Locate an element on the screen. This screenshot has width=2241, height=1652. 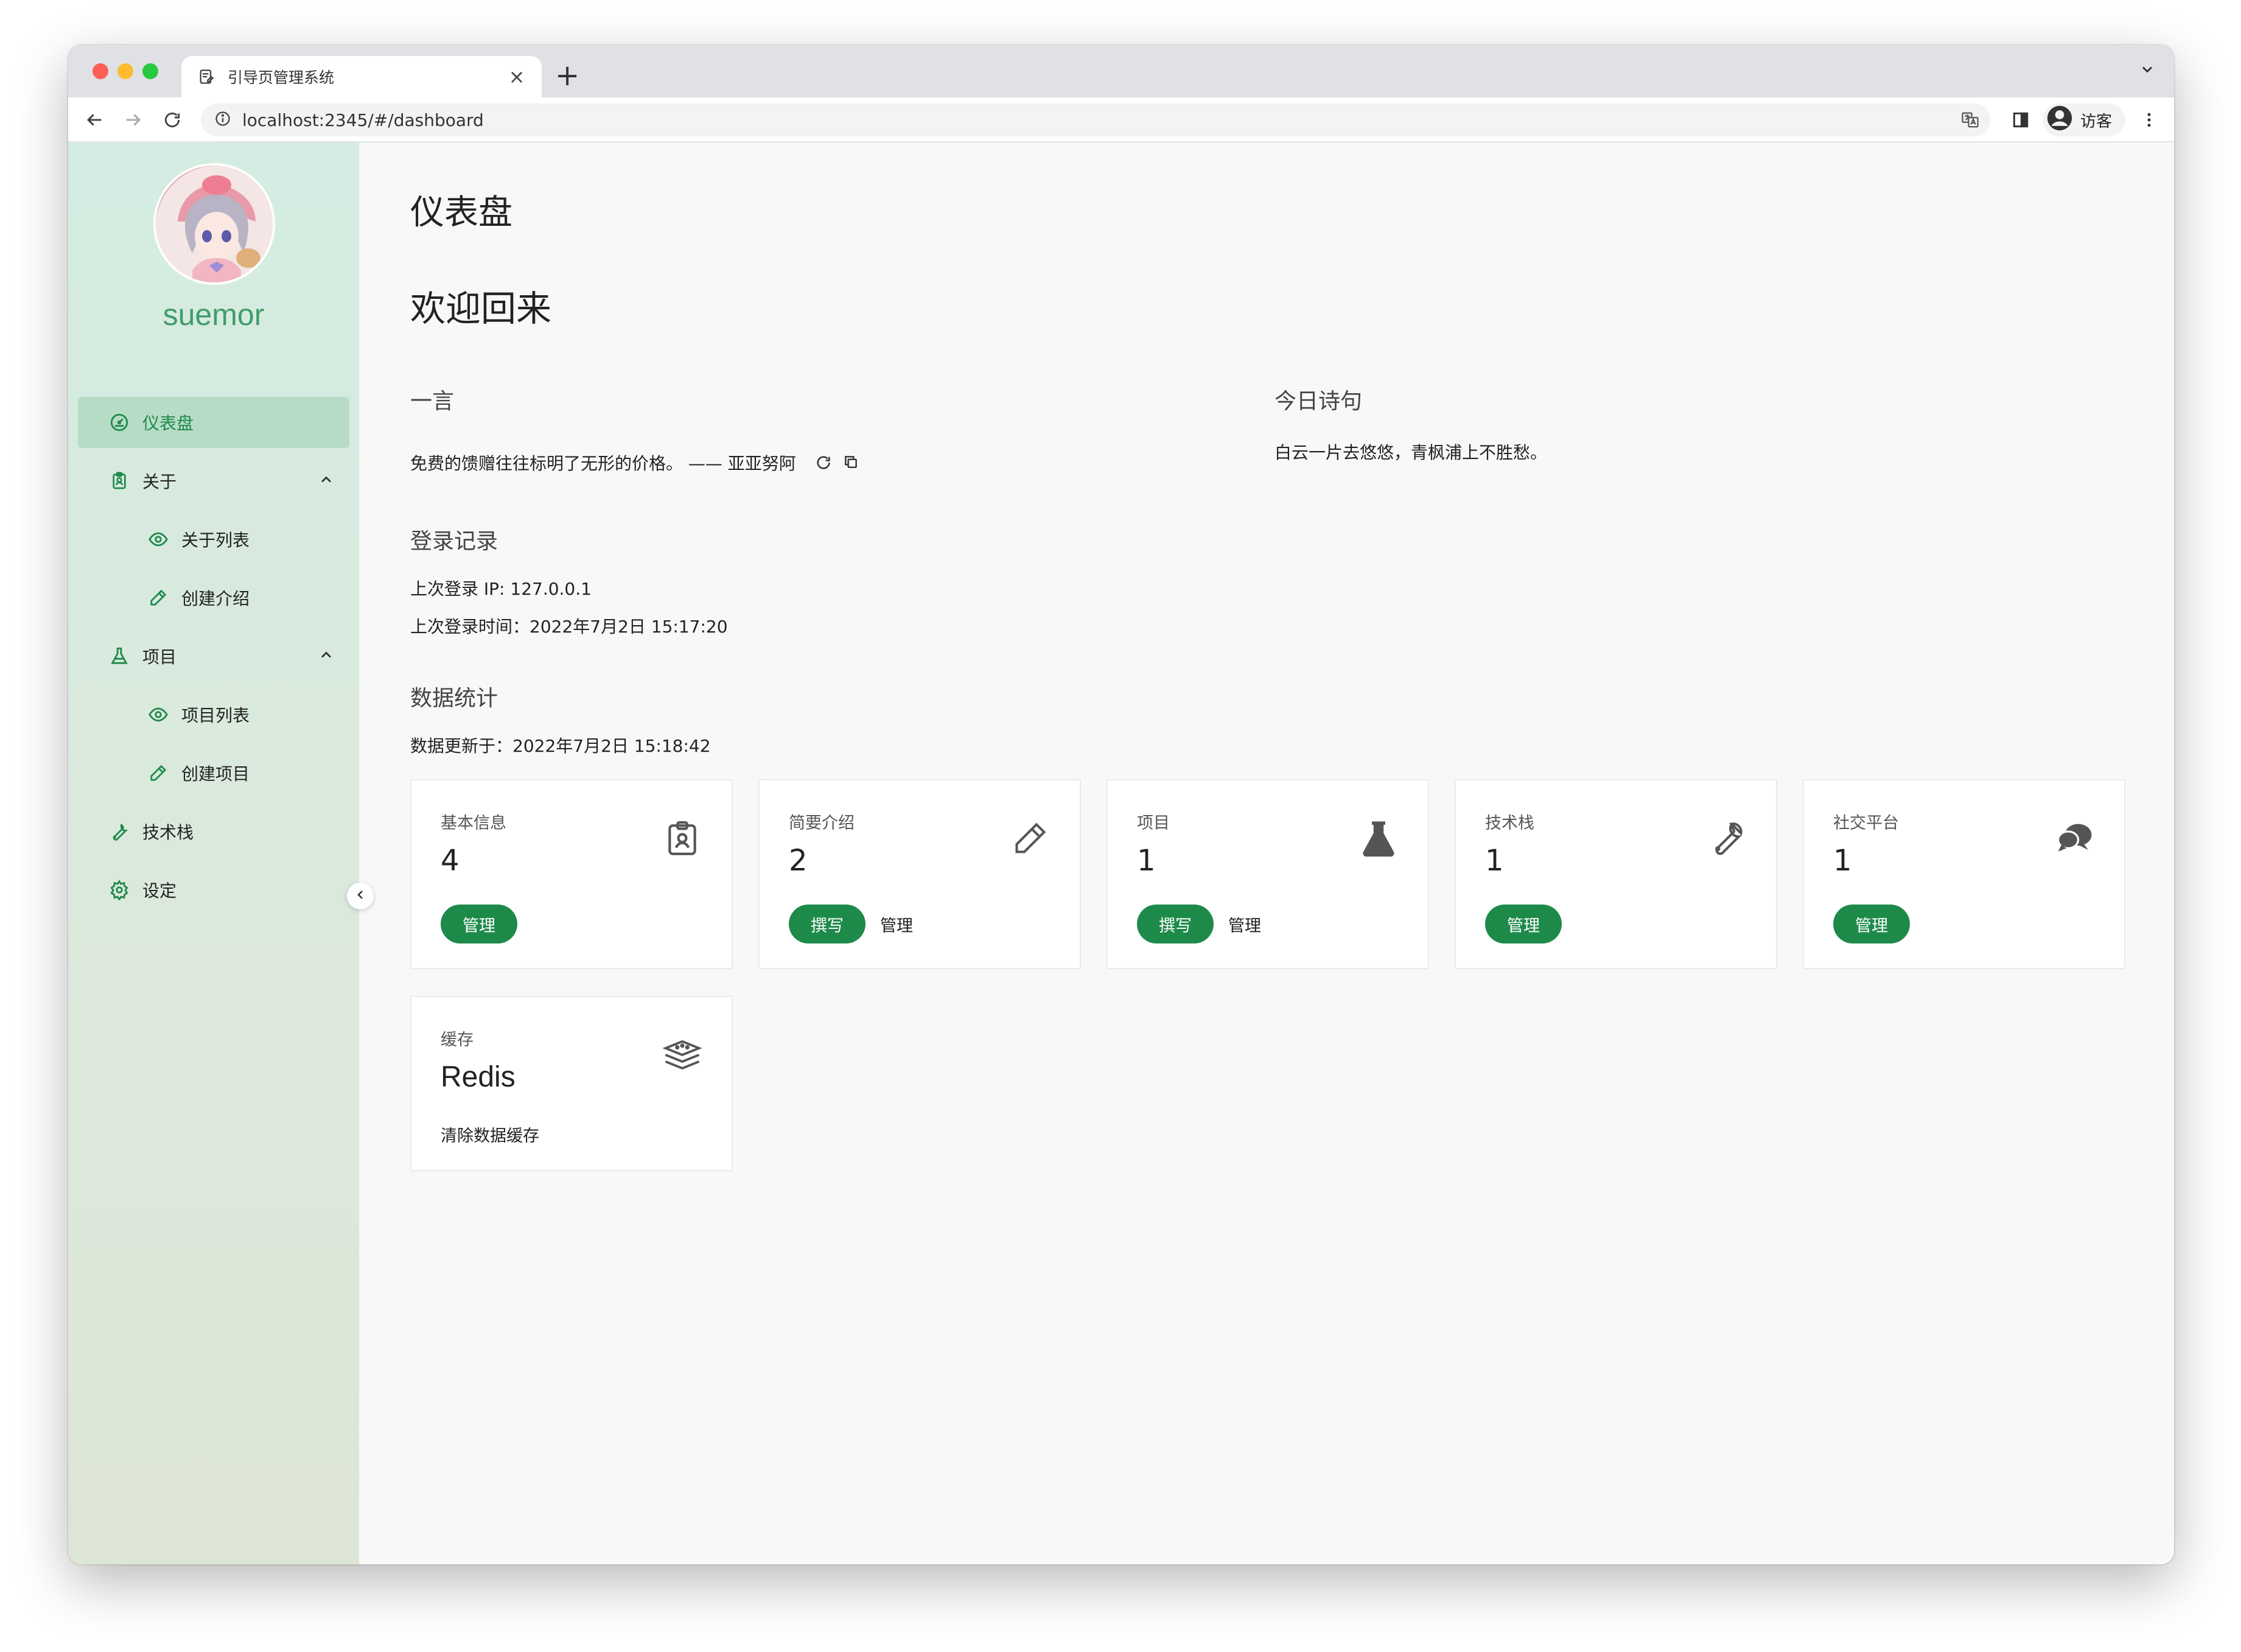
chat-bubbles-icon is located at coordinates (2075, 838).